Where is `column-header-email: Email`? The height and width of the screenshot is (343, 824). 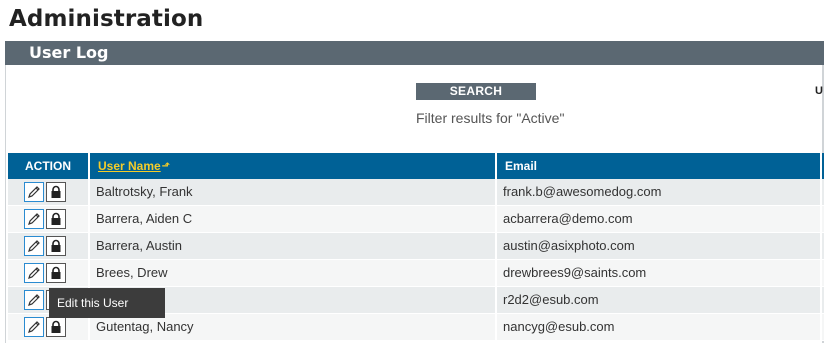
column-header-email: Email is located at coordinates (659, 166).